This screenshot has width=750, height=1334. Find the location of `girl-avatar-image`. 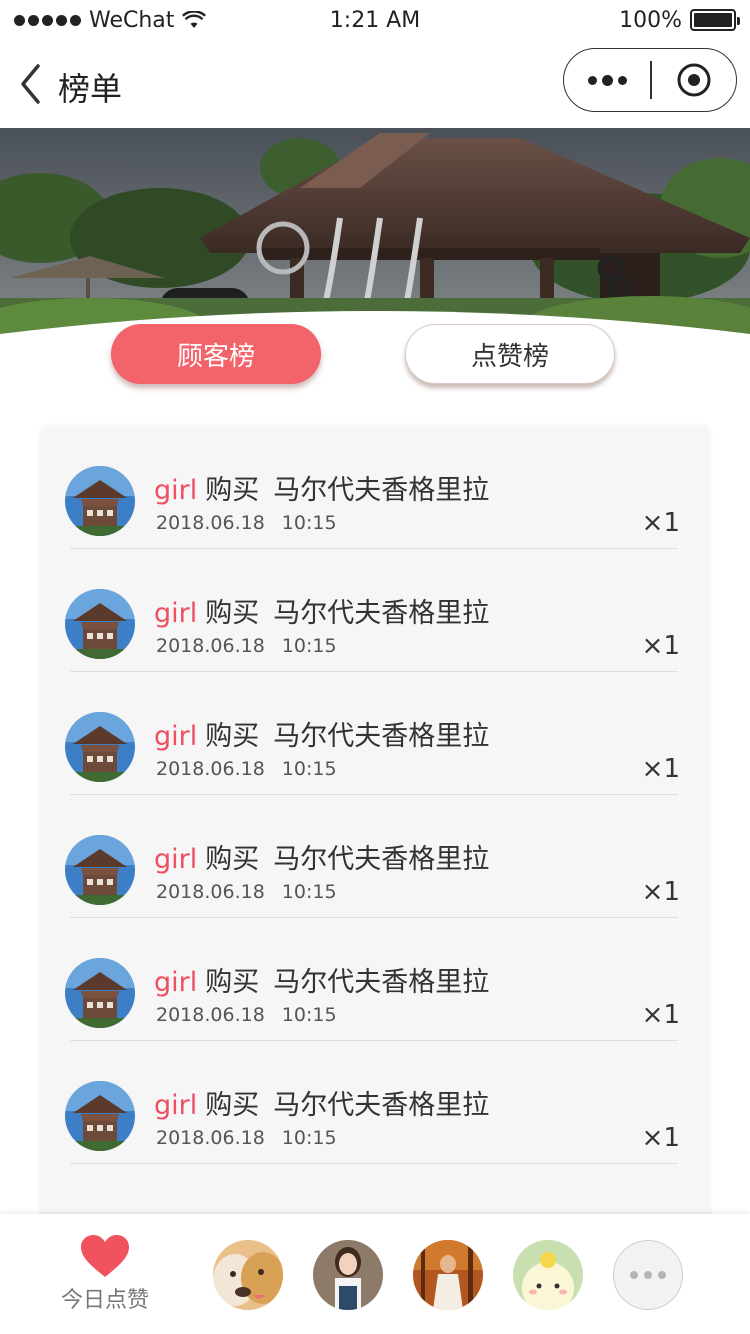

girl-avatar-image is located at coordinates (348, 1275).